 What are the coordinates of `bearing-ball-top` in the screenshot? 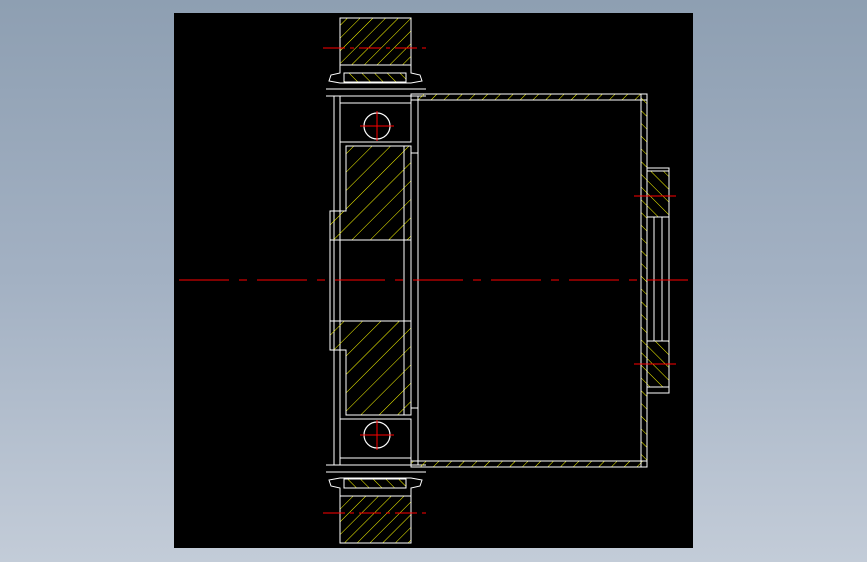 It's located at (377, 126).